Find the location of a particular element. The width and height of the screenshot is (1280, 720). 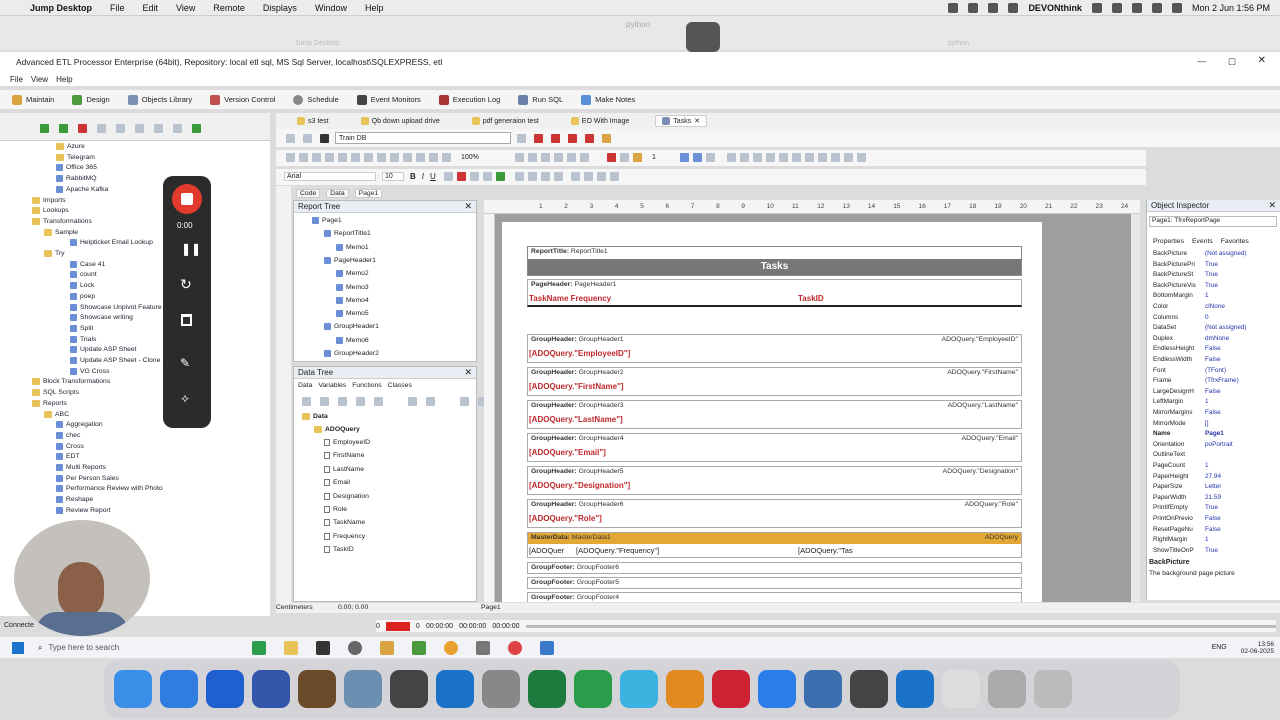

dock-icon-network is located at coordinates (823, 689).